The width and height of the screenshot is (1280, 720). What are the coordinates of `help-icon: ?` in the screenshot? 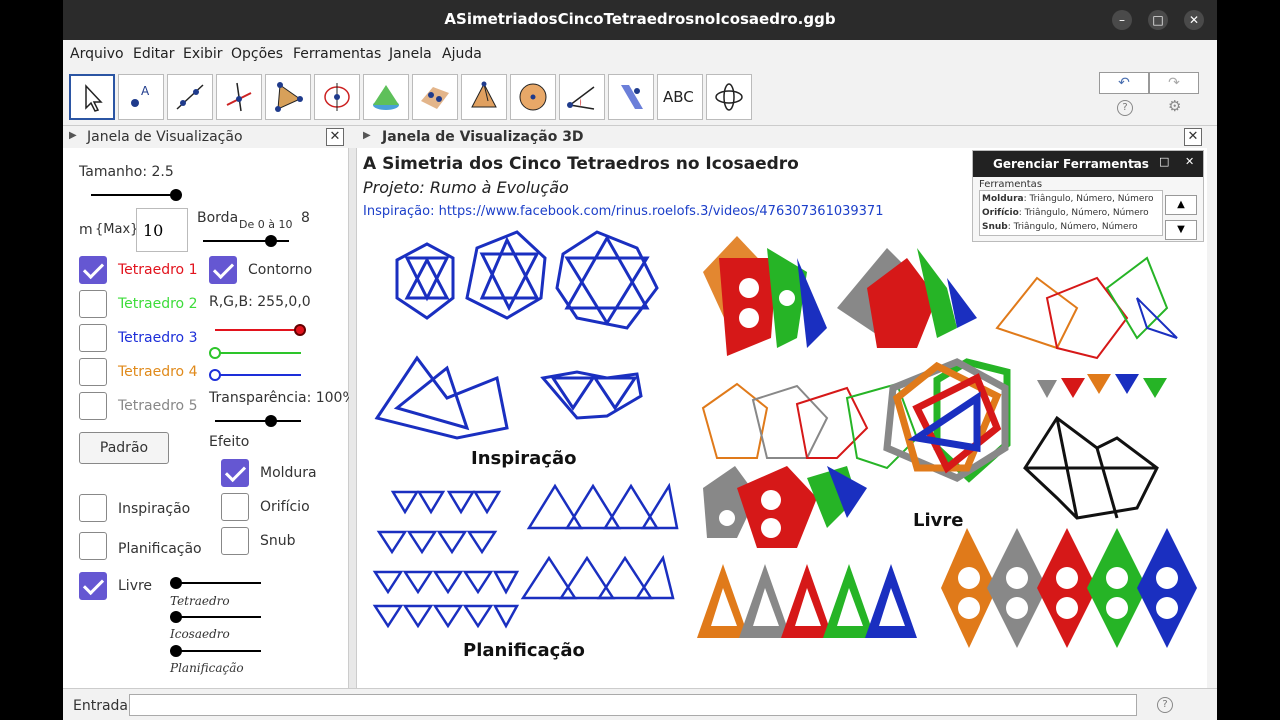 It's located at (1125, 108).